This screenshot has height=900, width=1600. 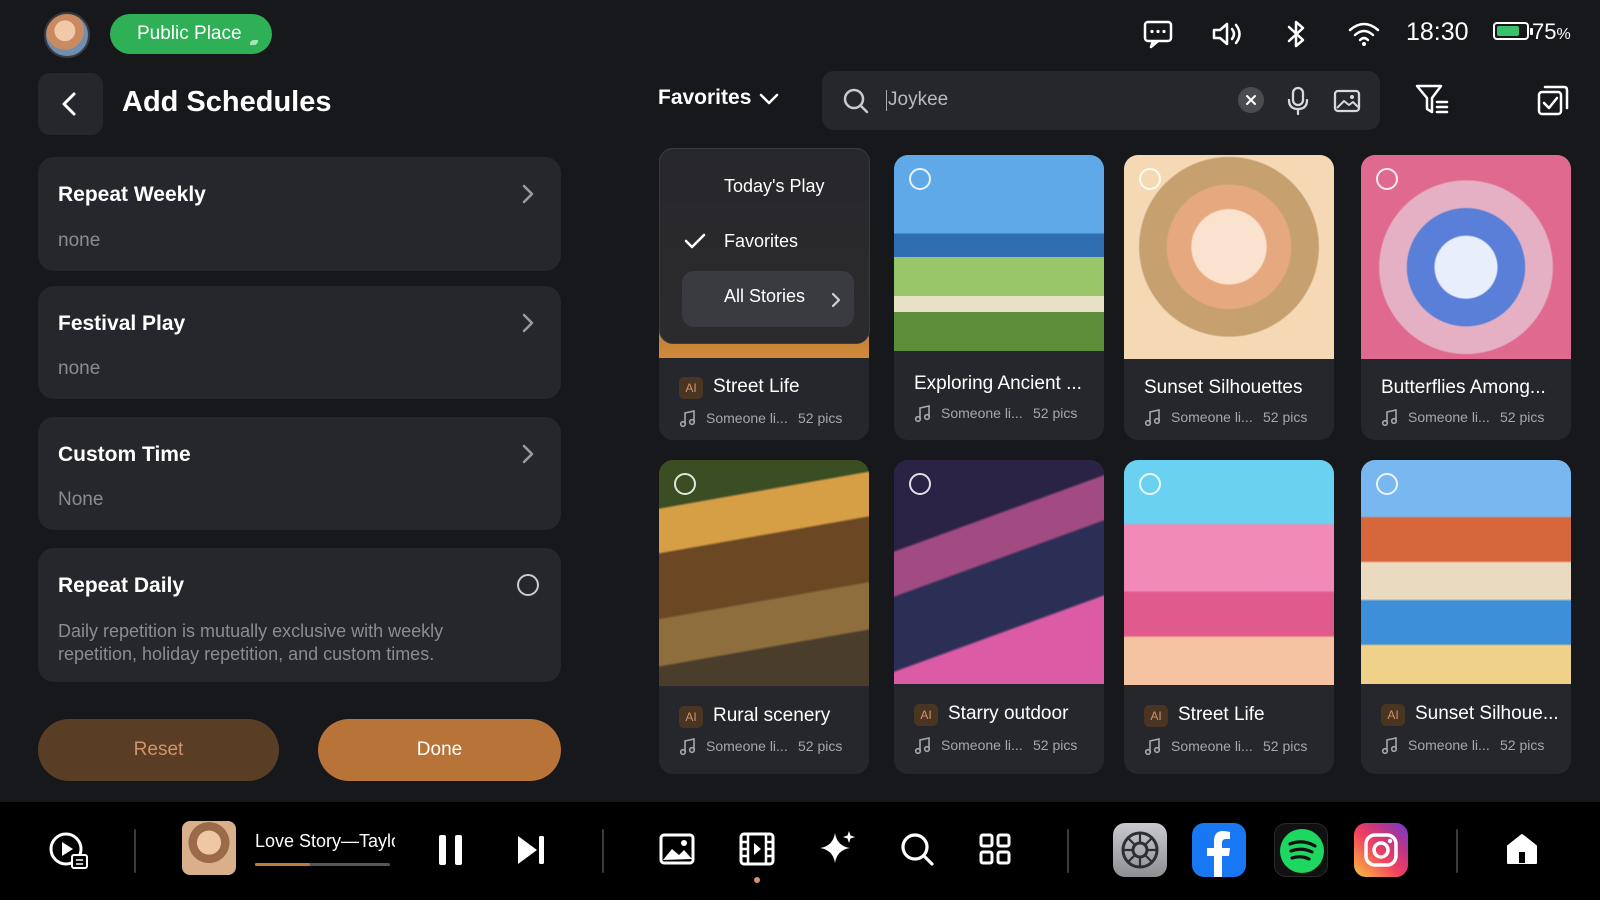 What do you see at coordinates (191, 34) in the screenshot?
I see `mode-badge: Public Place` at bounding box center [191, 34].